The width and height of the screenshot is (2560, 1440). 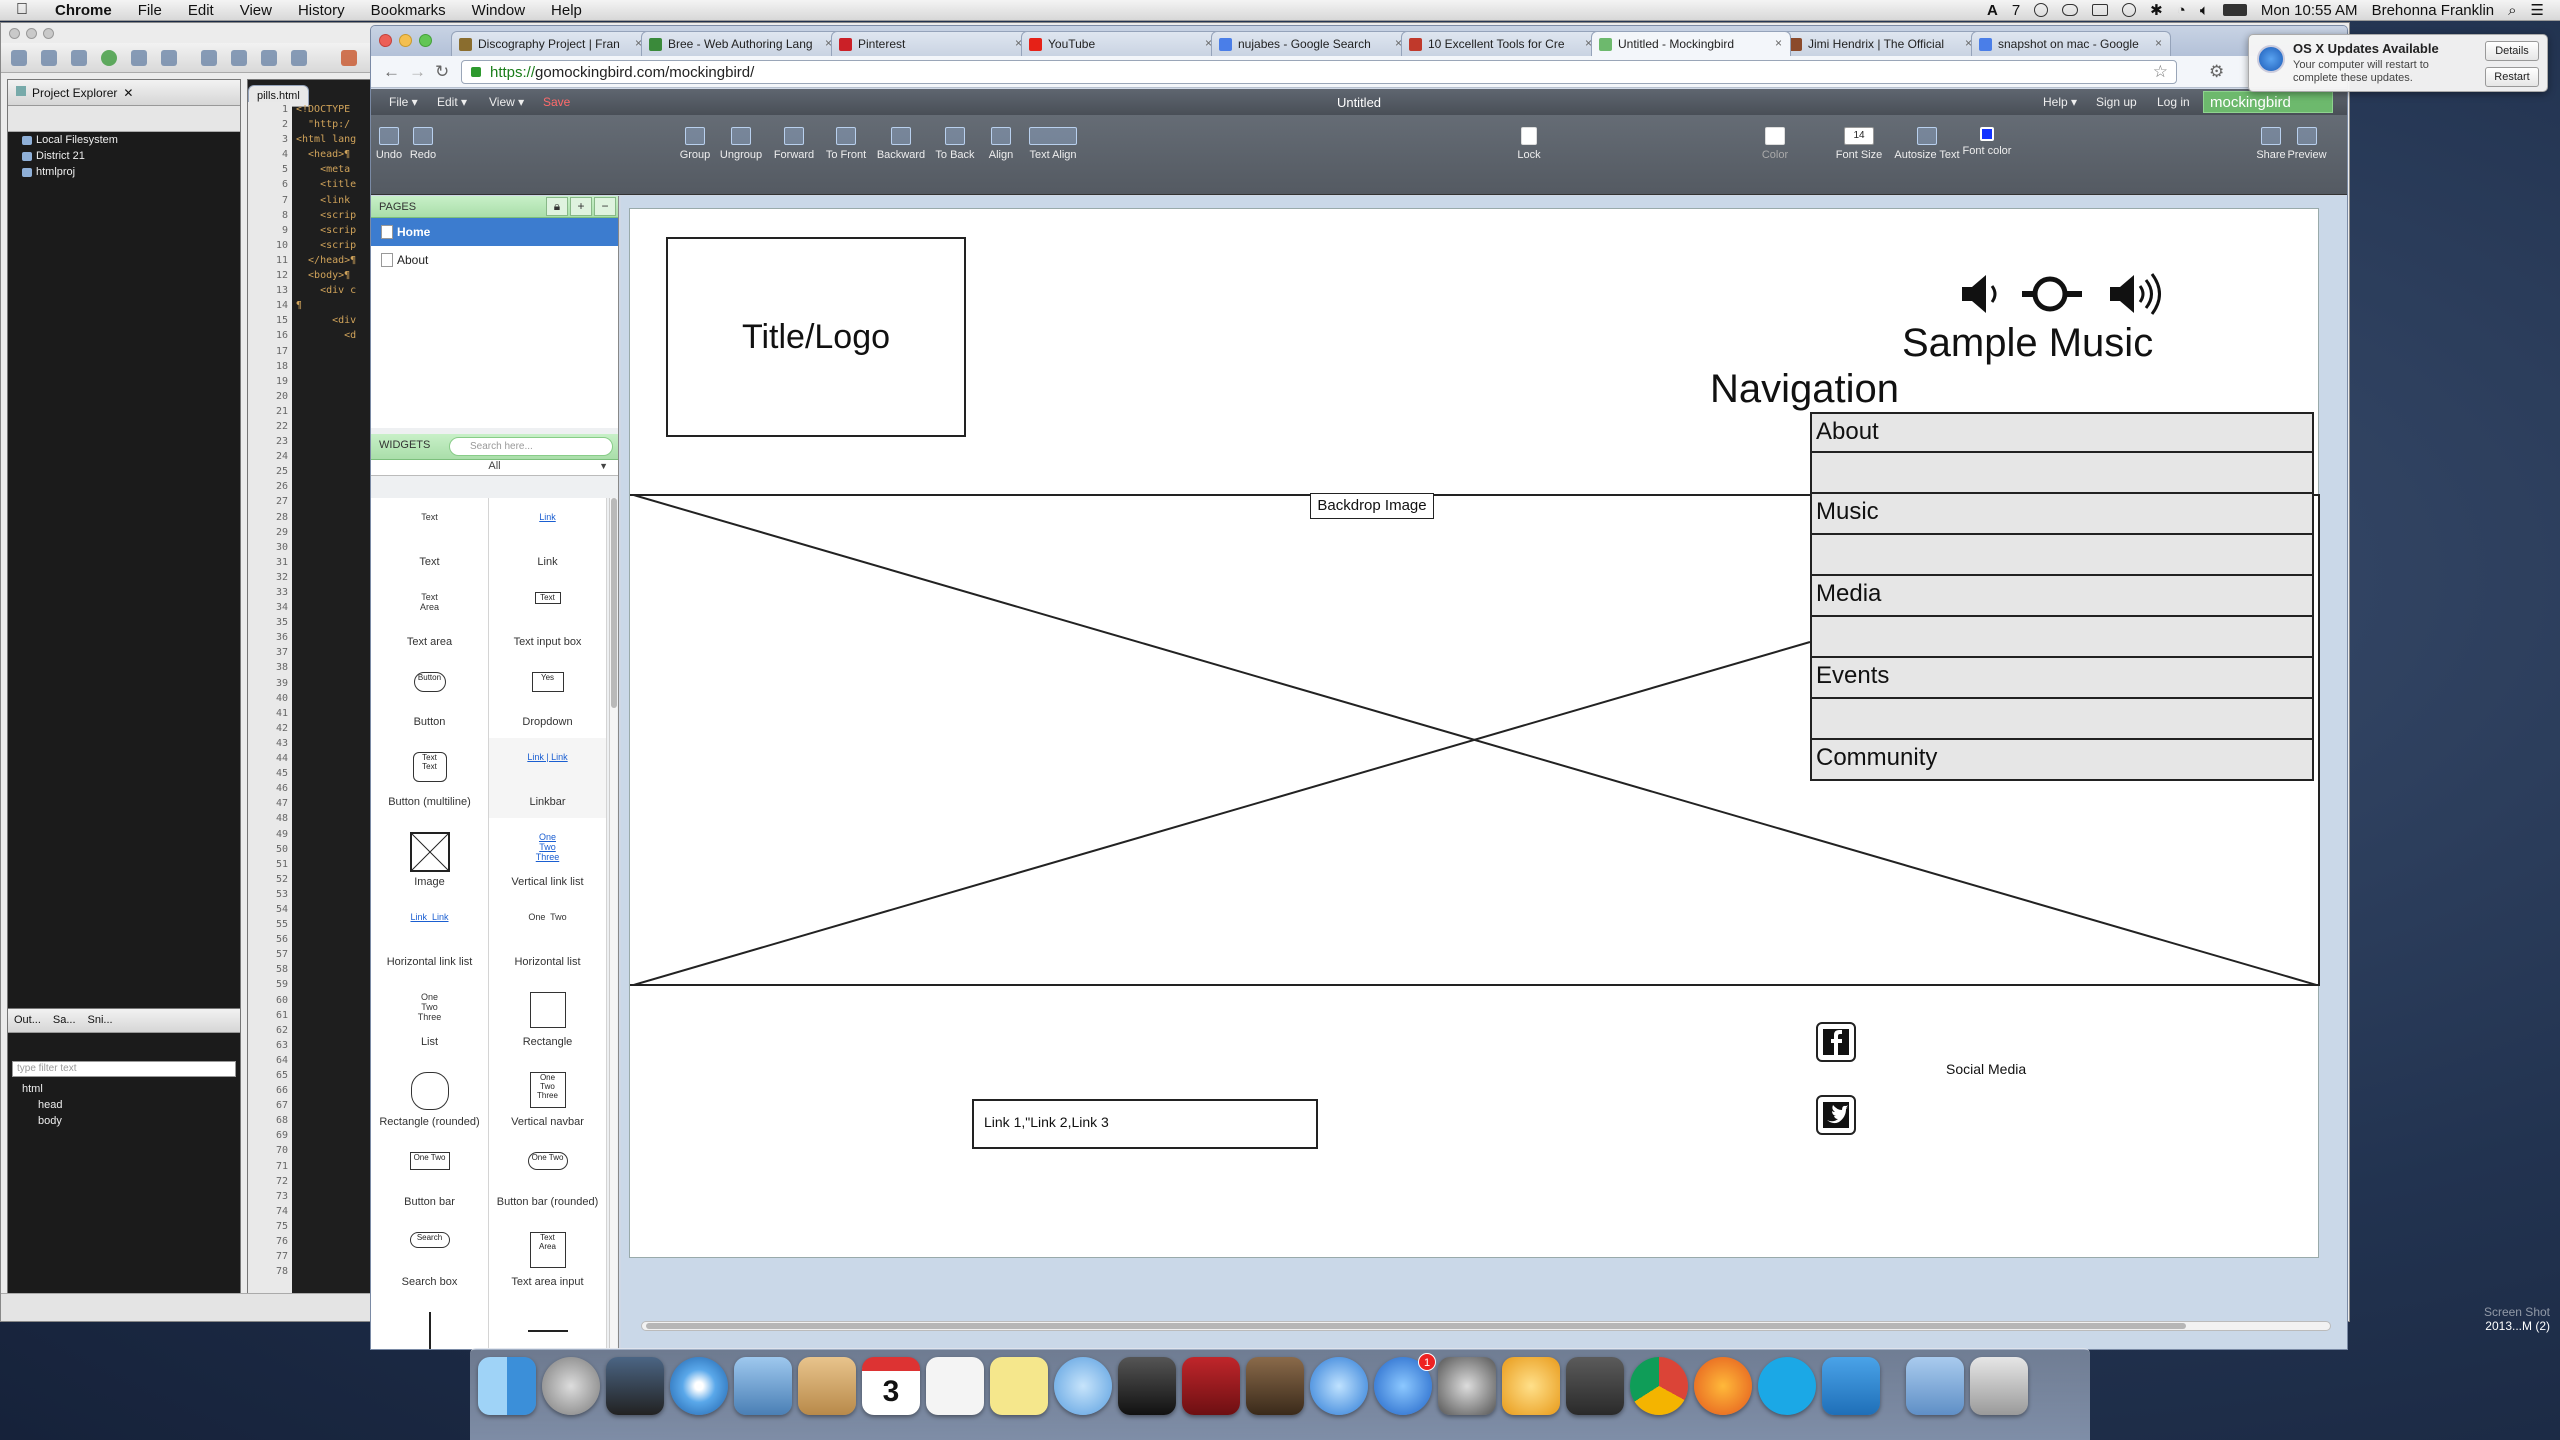 What do you see at coordinates (548, 1018) in the screenshot?
I see `widget-rectangle: Rectangle` at bounding box center [548, 1018].